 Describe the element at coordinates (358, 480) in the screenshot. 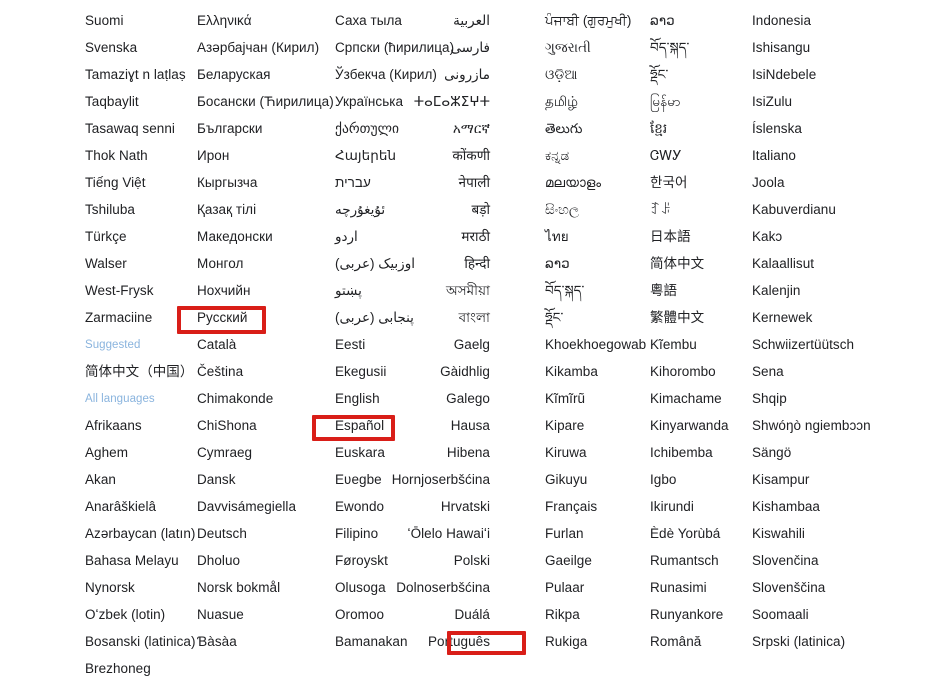

I see `language-option: Eʋegbe` at that location.